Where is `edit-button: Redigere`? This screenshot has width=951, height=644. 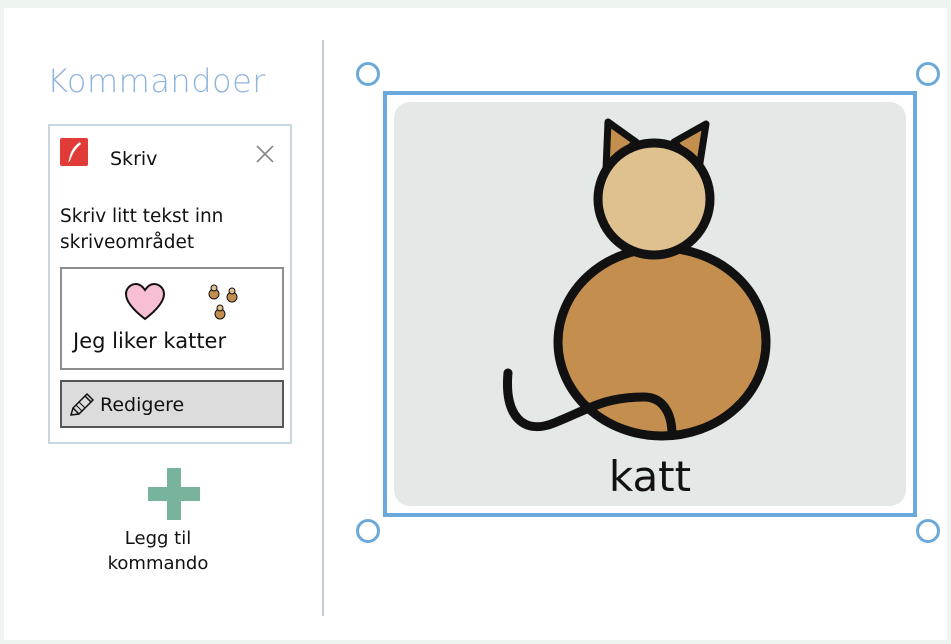
edit-button: Redigere is located at coordinates (172, 404).